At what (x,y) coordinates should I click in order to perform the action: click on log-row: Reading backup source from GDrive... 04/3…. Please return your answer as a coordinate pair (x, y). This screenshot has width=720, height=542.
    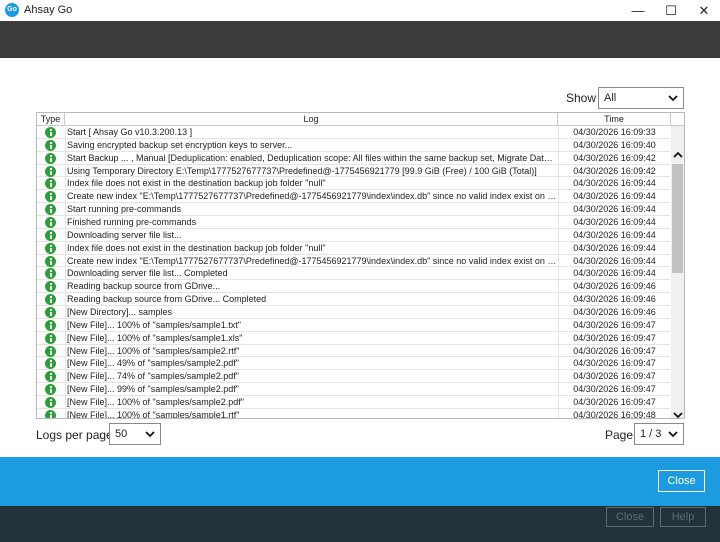
    Looking at the image, I should click on (353, 287).